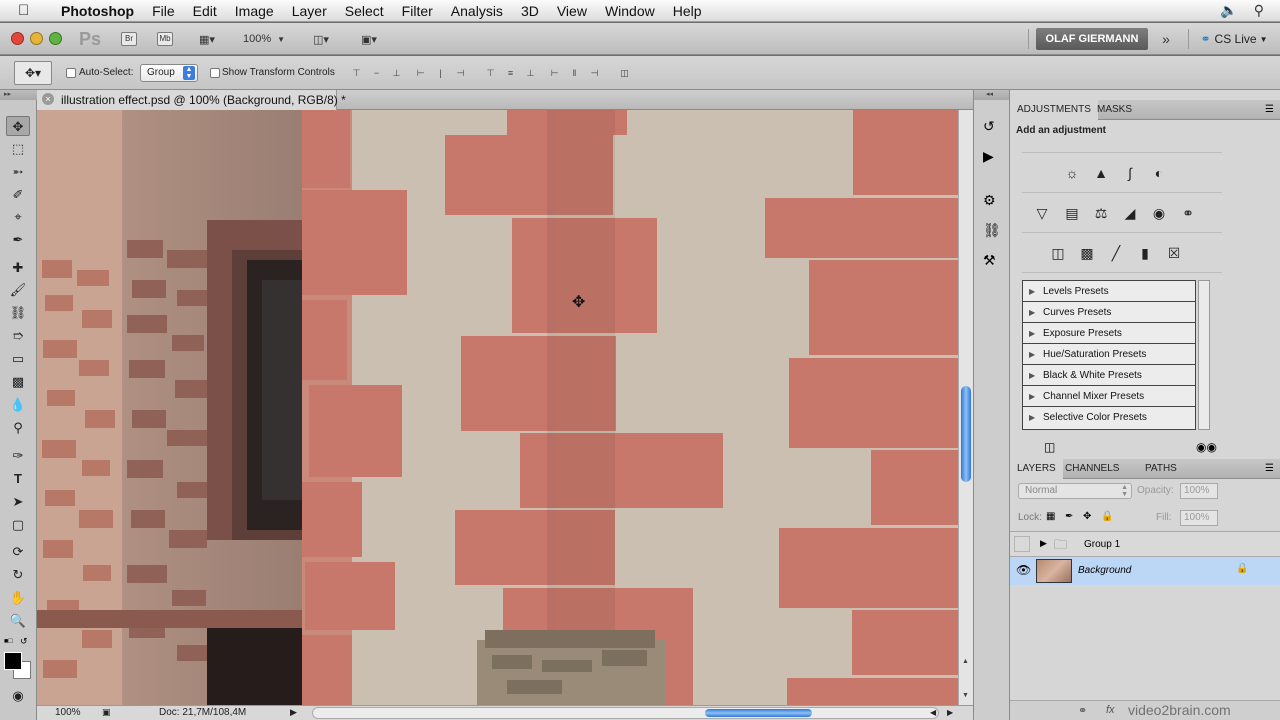 The image size is (1280, 720). What do you see at coordinates (1109, 354) in the screenshot?
I see `list-item: ▶ Hue/Saturation Presets` at bounding box center [1109, 354].